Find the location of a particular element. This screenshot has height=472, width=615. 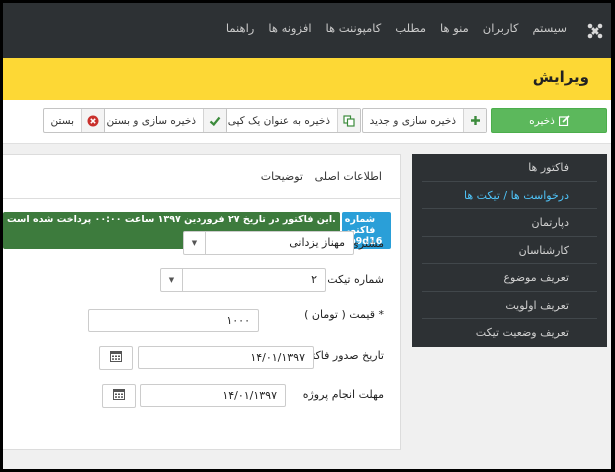

price-input: ۱۰۰۰ is located at coordinates (173, 320).